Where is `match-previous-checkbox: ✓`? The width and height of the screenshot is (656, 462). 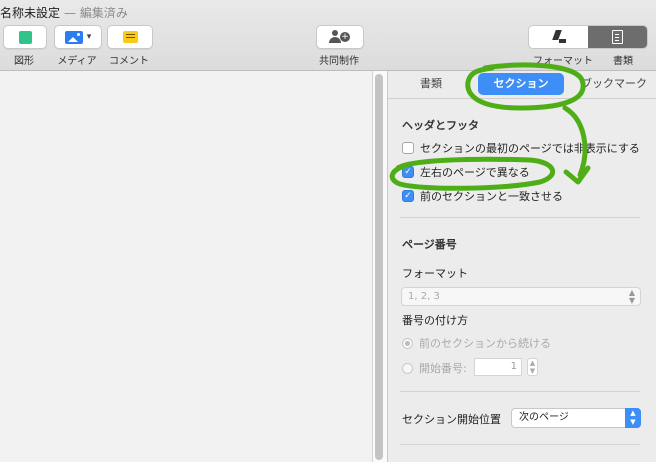
match-previous-checkbox: ✓ is located at coordinates (408, 196).